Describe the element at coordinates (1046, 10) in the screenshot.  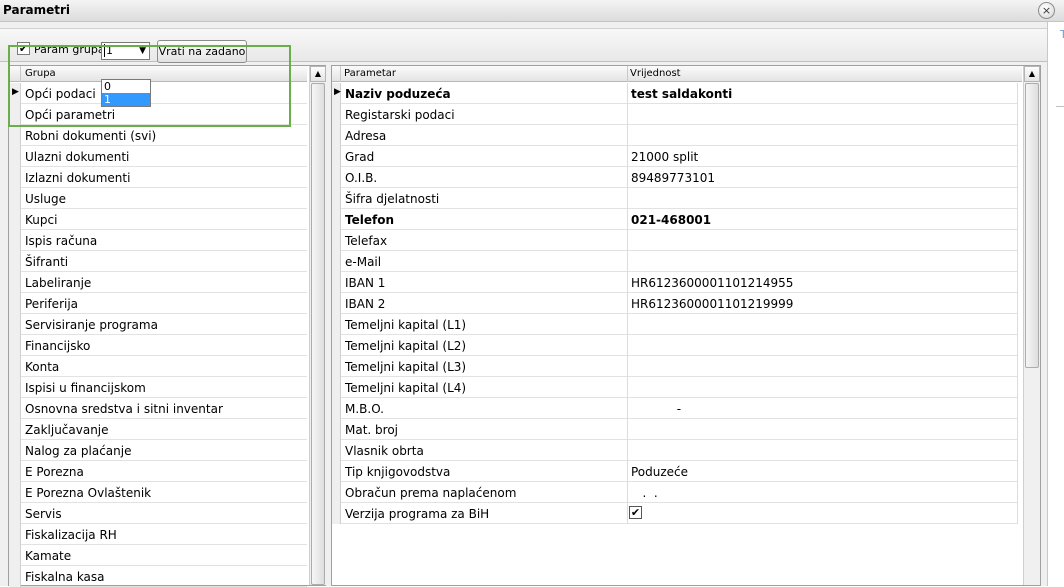
I see `close-icon: ×` at that location.